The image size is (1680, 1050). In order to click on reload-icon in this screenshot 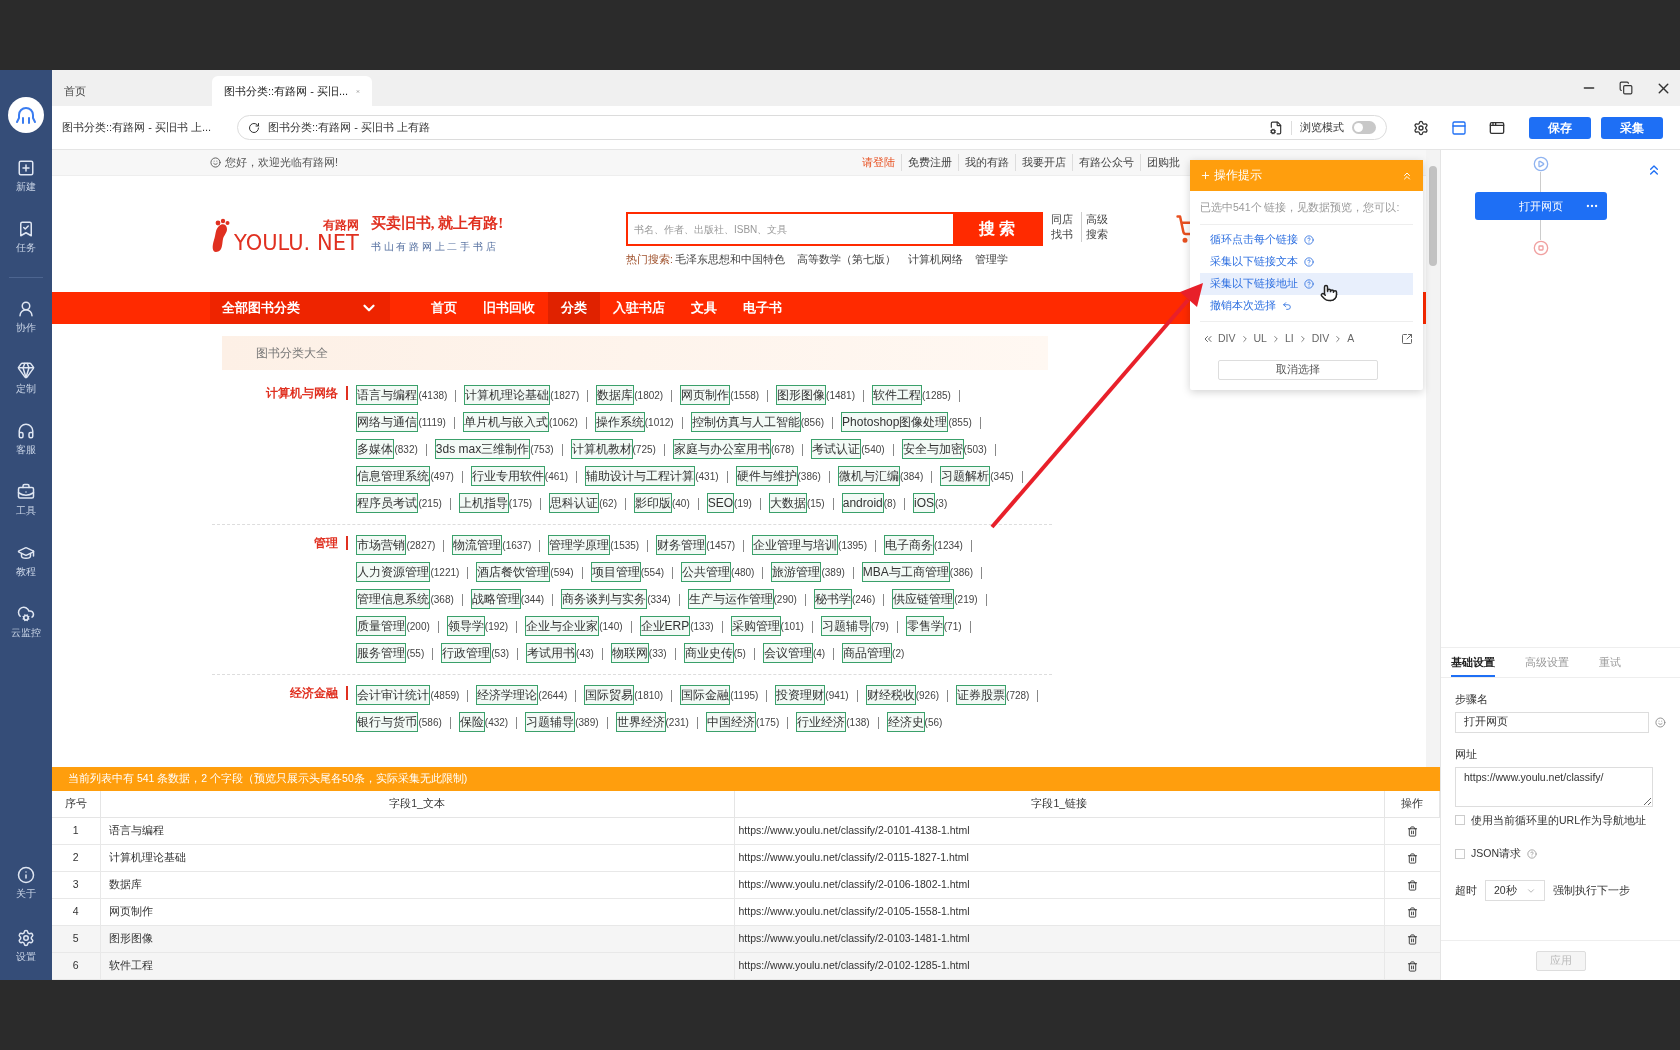, I will do `click(254, 127)`.